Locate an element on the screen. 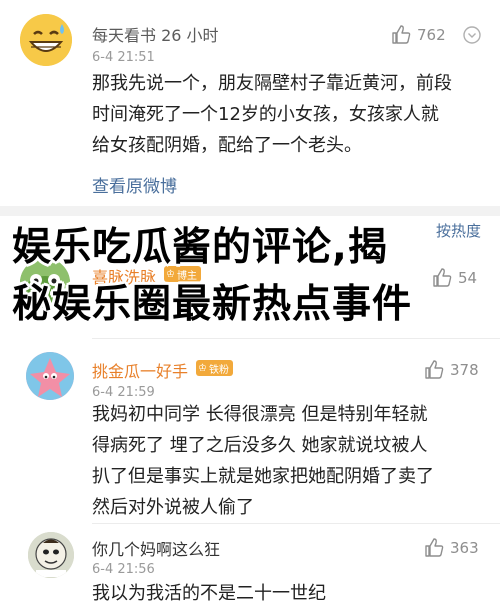 This screenshot has width=500, height=614. grinning-sweat-emoji-icon is located at coordinates (46, 40).